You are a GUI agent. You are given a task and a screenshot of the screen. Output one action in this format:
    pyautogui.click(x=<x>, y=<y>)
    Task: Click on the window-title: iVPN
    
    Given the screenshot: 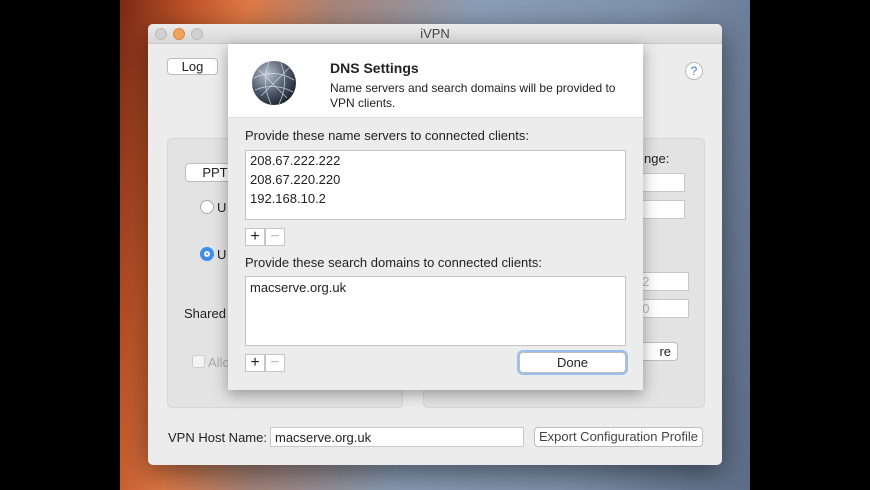 What is the action you would take?
    pyautogui.click(x=435, y=33)
    